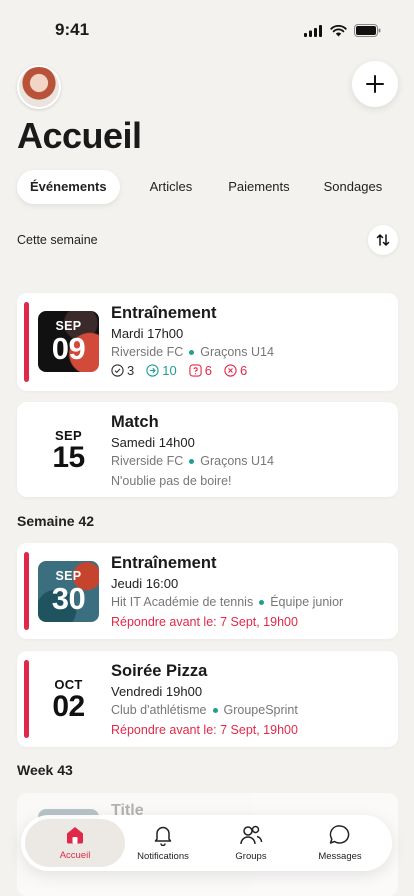 This screenshot has width=414, height=896. I want to click on stat-going: 3, so click(122, 370).